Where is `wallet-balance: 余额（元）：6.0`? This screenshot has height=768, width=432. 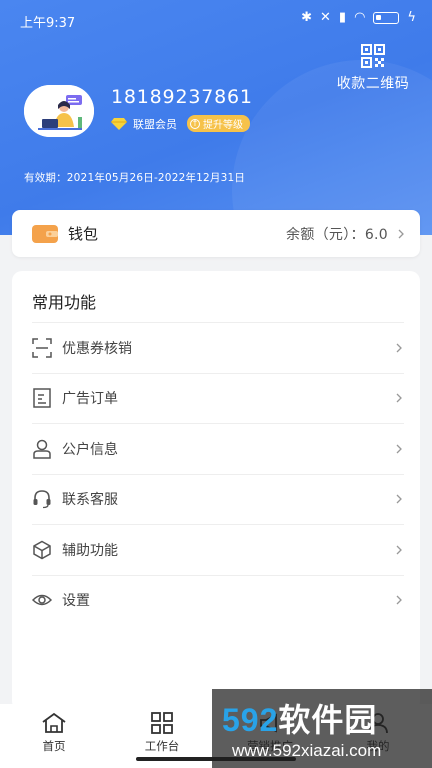 wallet-balance: 余额（元）：6.0 is located at coordinates (337, 234).